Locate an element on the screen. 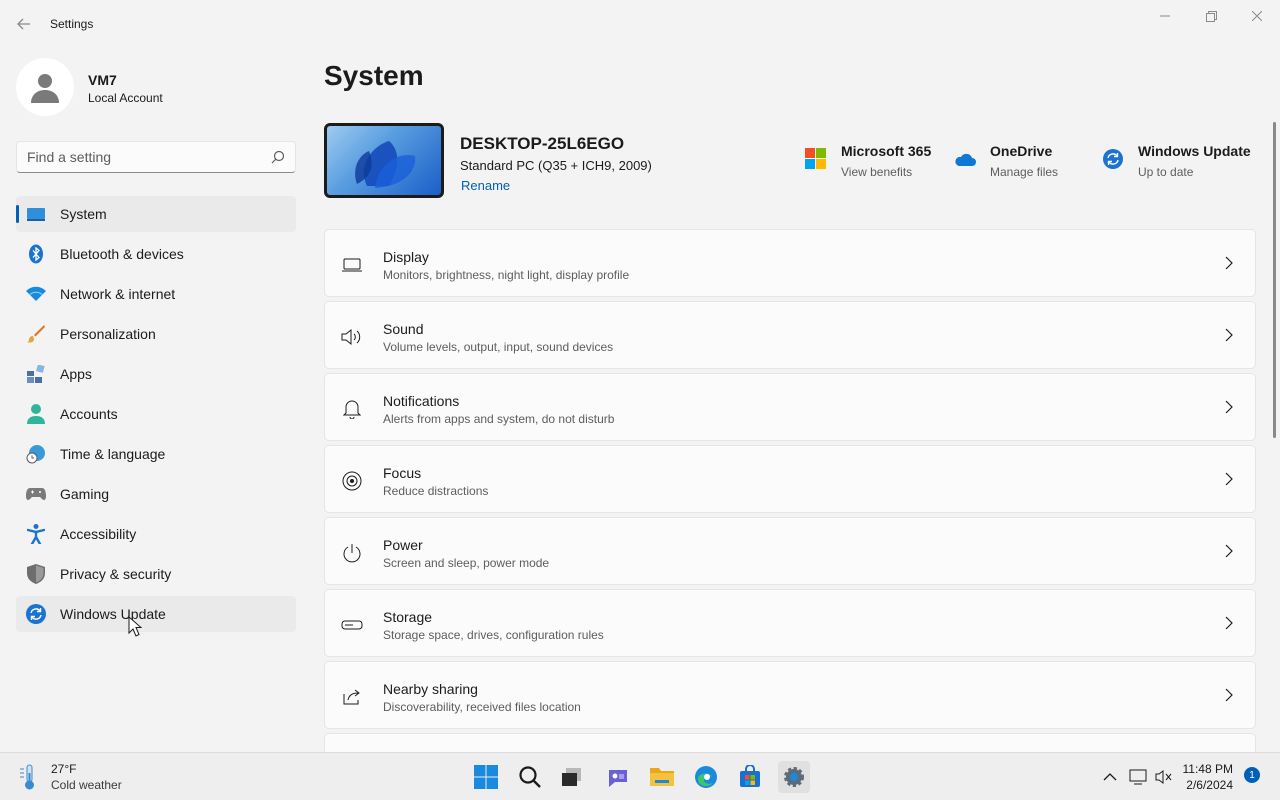 The width and height of the screenshot is (1280, 800). sidebar-item-windows-update: Windows Update is located at coordinates (156, 614).